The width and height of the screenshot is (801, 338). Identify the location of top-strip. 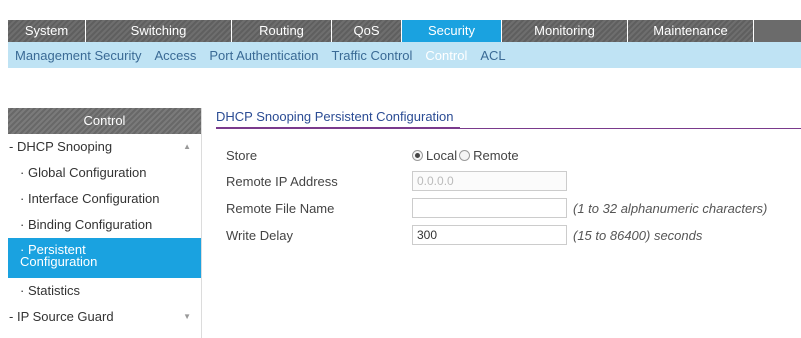
(400, 10).